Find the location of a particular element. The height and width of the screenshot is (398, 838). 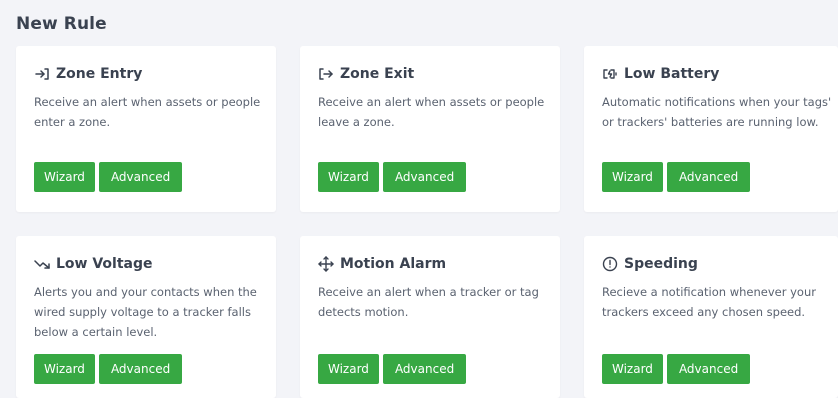

zone-entry-icon is located at coordinates (42, 74).